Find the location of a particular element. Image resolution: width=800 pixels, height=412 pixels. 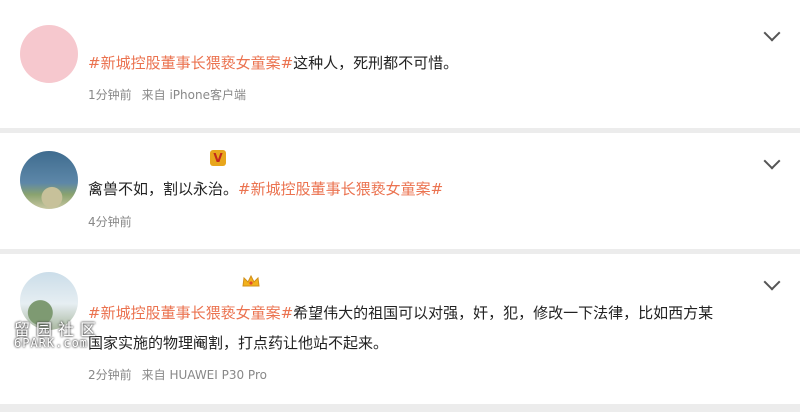

comment-time: 1分钟前 is located at coordinates (110, 95).